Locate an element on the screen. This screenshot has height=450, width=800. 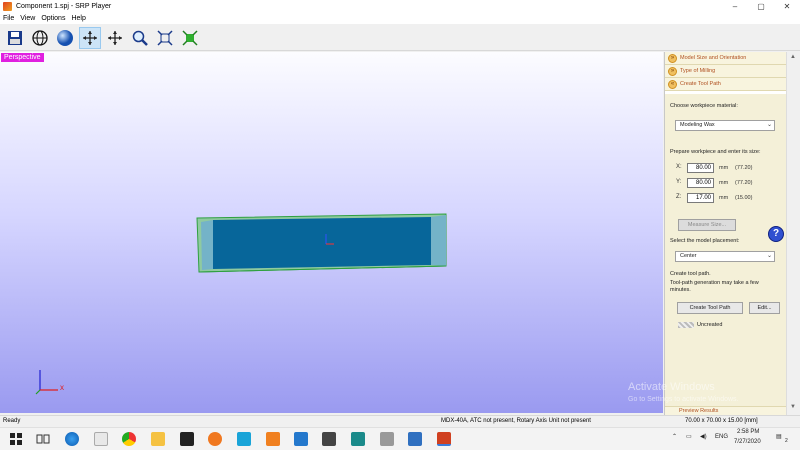
panel-scrollbar: ▲ ▼ is located at coordinates (793, 233).